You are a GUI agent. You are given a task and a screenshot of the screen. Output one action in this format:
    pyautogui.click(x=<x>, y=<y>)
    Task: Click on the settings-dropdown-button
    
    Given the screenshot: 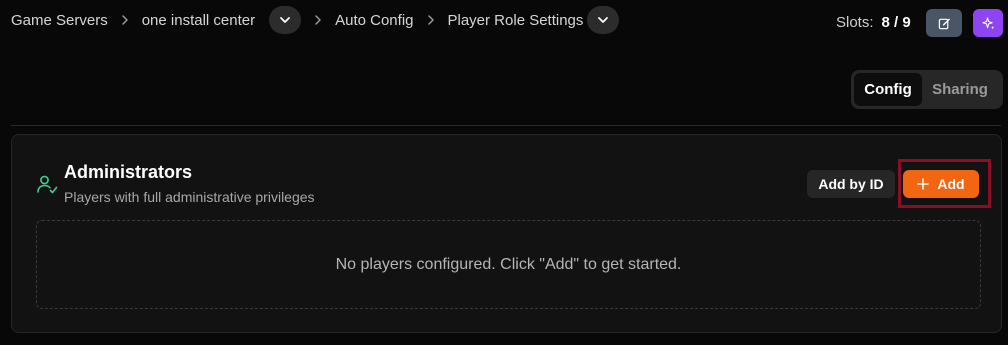 What is the action you would take?
    pyautogui.click(x=603, y=20)
    